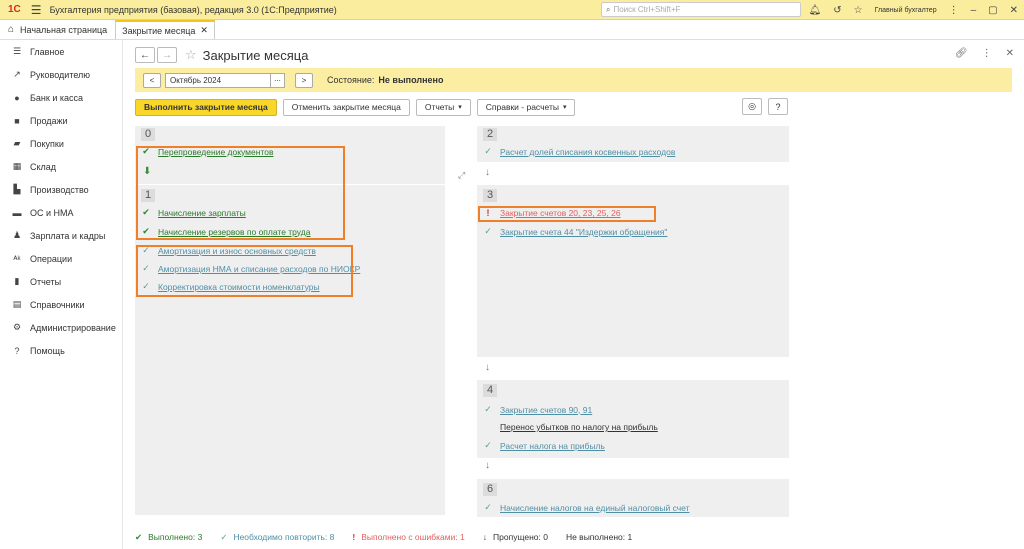  Describe the element at coordinates (57, 29) in the screenshot. I see `tab-home: ⌂ Начальная страница` at that location.